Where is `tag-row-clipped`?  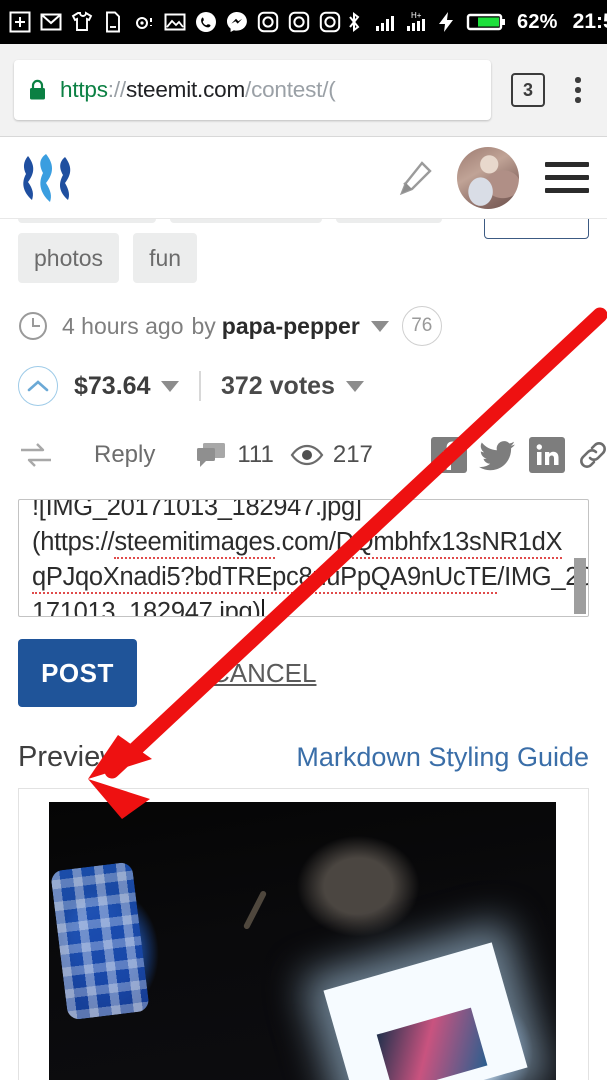
tag-row-clipped is located at coordinates (303, 229).